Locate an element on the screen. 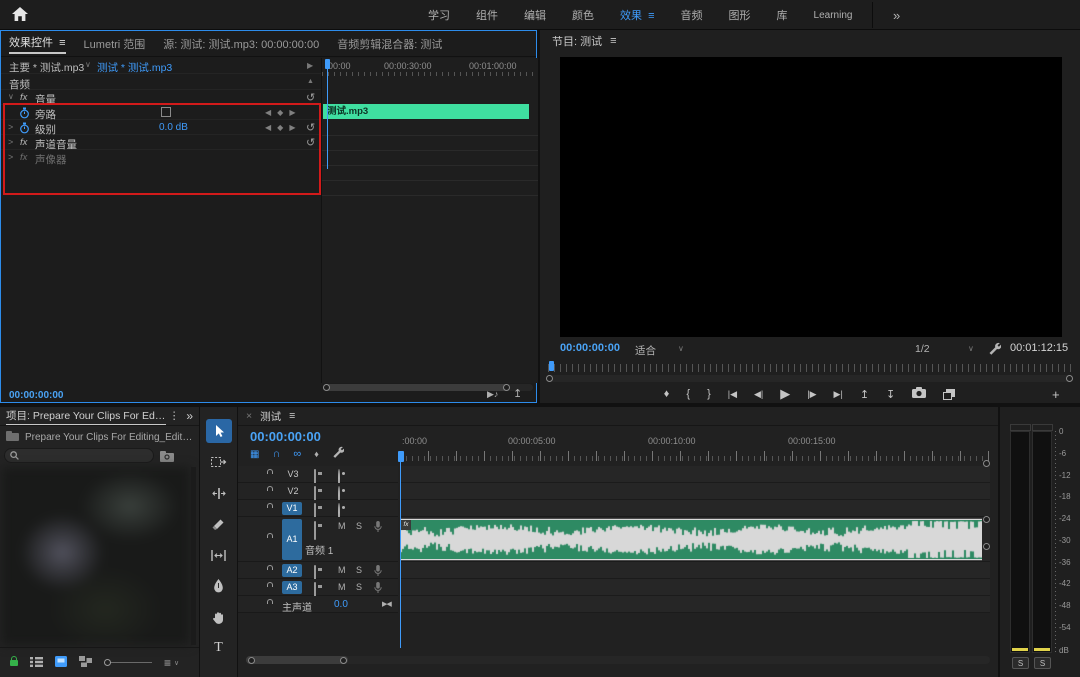 Image resolution: width=1080 pixels, height=677 pixels. track-header-v2: V2 is located at coordinates (318, 494).